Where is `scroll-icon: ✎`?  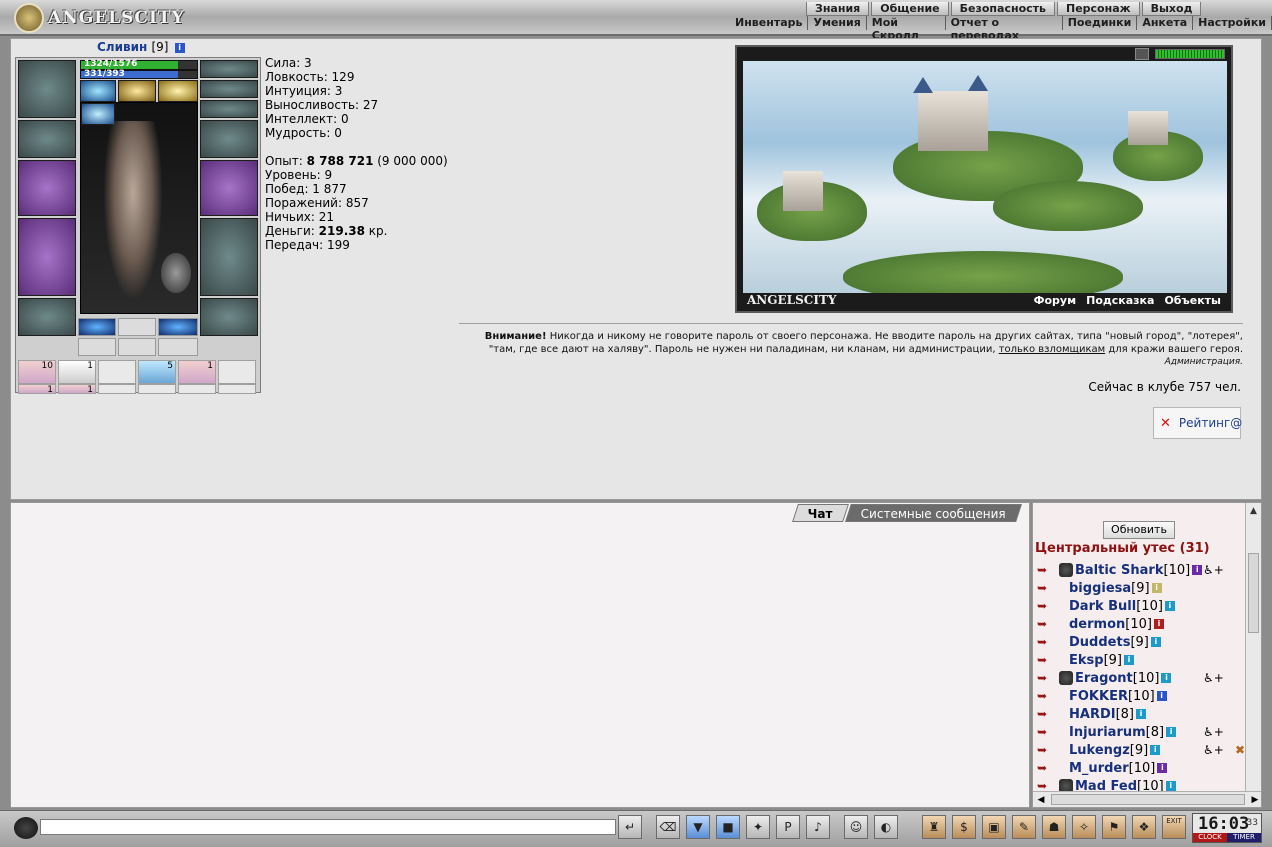
scroll-icon: ✎ is located at coordinates (1024, 827).